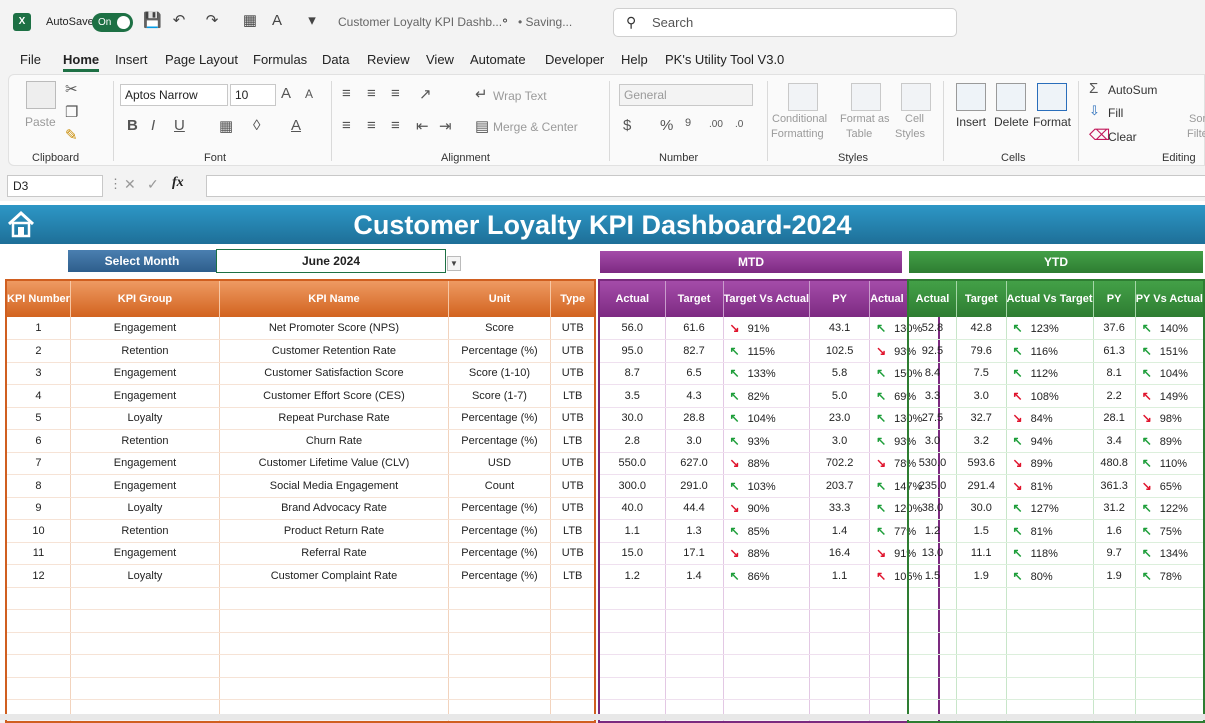  I want to click on cell-styles-button: Cell, so click(914, 119).